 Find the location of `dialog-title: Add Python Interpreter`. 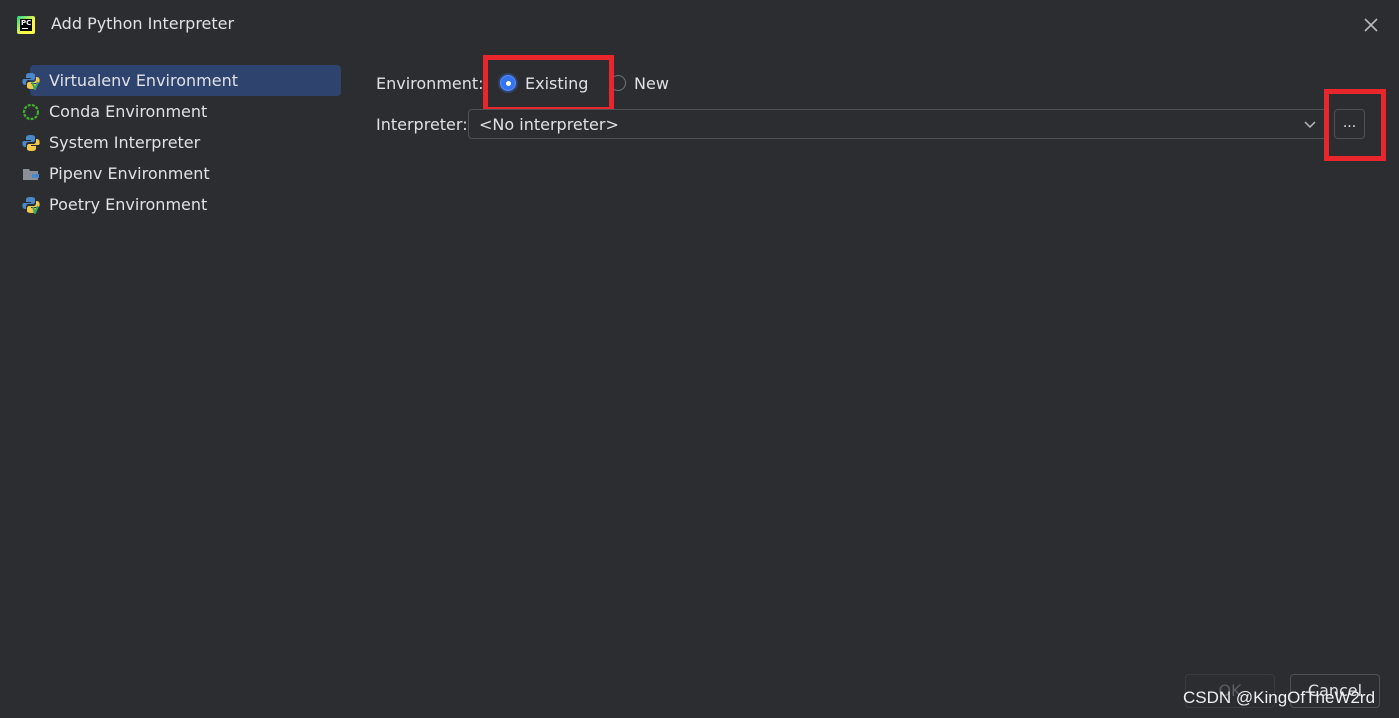

dialog-title: Add Python Interpreter is located at coordinates (143, 23).